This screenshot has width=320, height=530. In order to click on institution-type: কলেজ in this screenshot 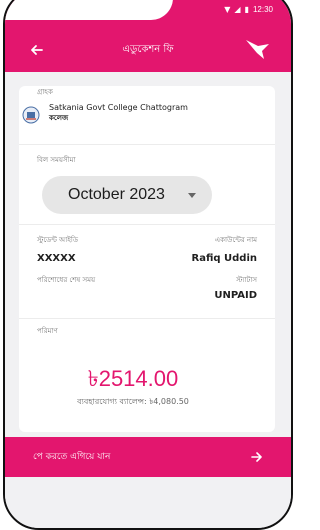, I will do `click(59, 118)`.